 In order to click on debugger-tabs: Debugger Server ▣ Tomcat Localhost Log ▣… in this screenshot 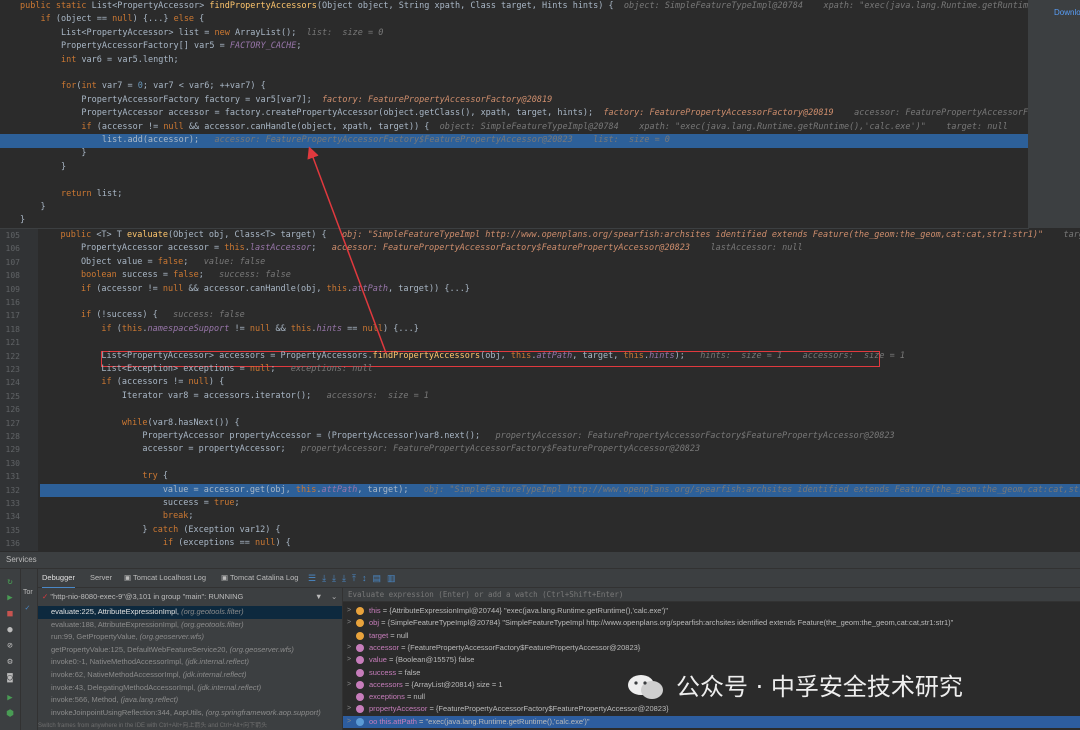, I will do `click(559, 579)`.